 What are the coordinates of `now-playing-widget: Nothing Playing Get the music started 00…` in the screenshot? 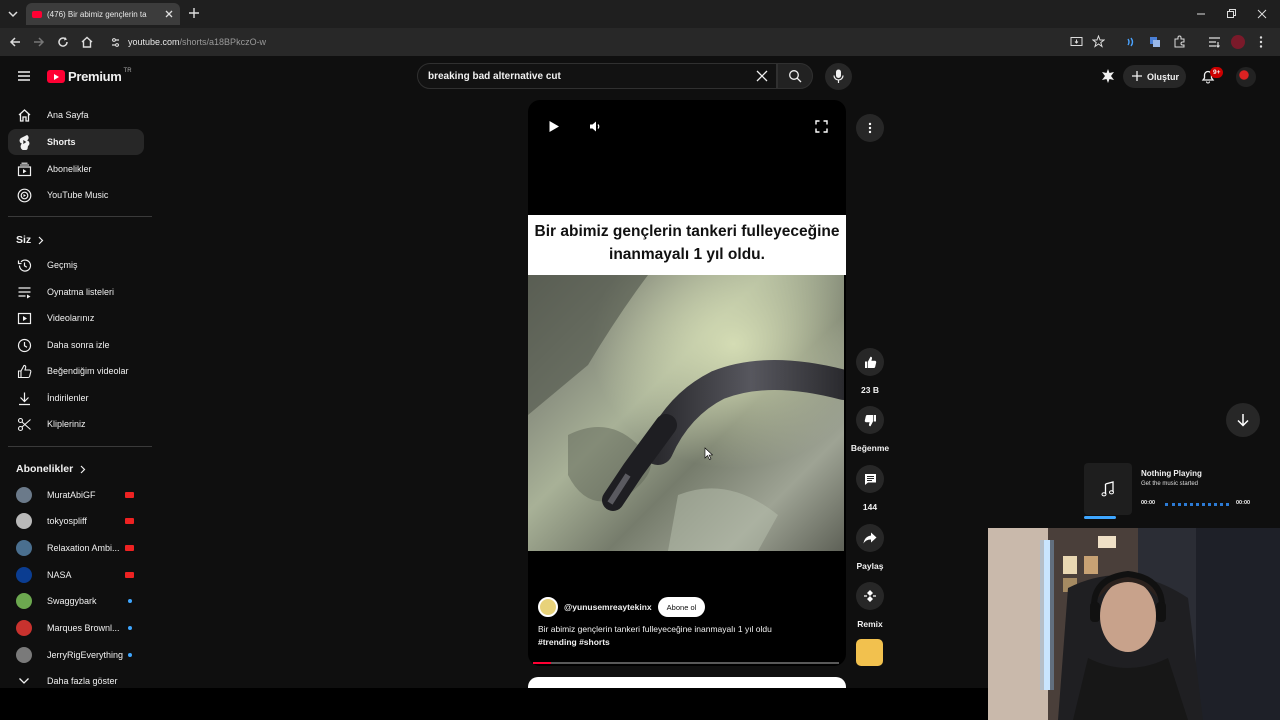 It's located at (1172, 491).